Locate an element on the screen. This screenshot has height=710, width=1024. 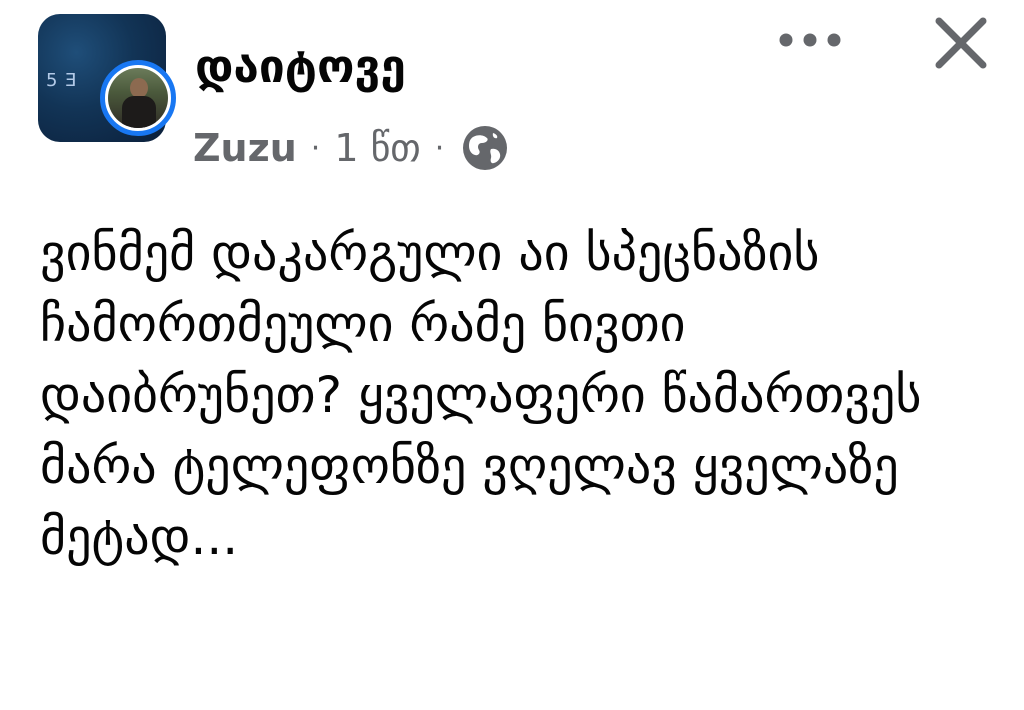
avatar-stack: 5 Ǝ is located at coordinates (108, 84).